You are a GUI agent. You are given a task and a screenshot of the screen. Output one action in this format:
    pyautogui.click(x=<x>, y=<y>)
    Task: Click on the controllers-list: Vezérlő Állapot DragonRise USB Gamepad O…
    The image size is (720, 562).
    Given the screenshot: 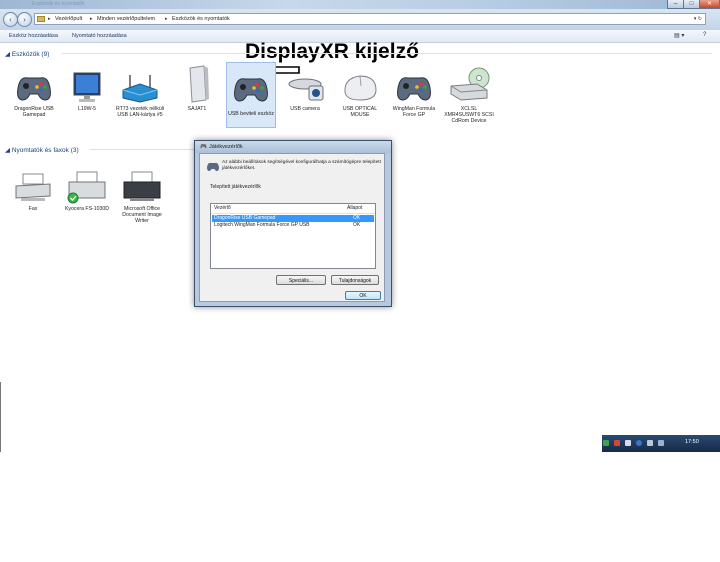 What is the action you would take?
    pyautogui.click(x=293, y=236)
    